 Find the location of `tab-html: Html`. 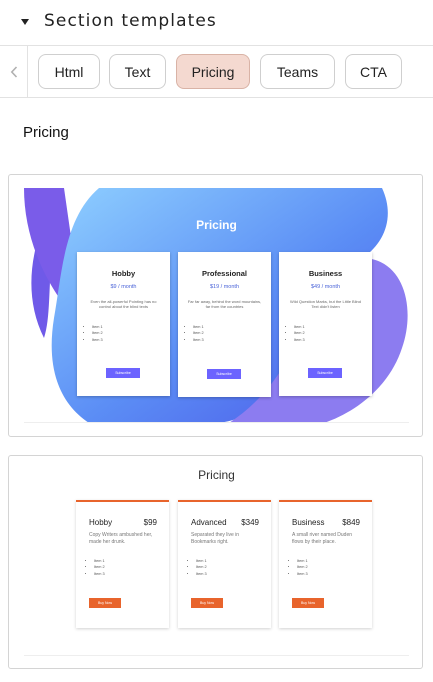

tab-html: Html is located at coordinates (69, 71).